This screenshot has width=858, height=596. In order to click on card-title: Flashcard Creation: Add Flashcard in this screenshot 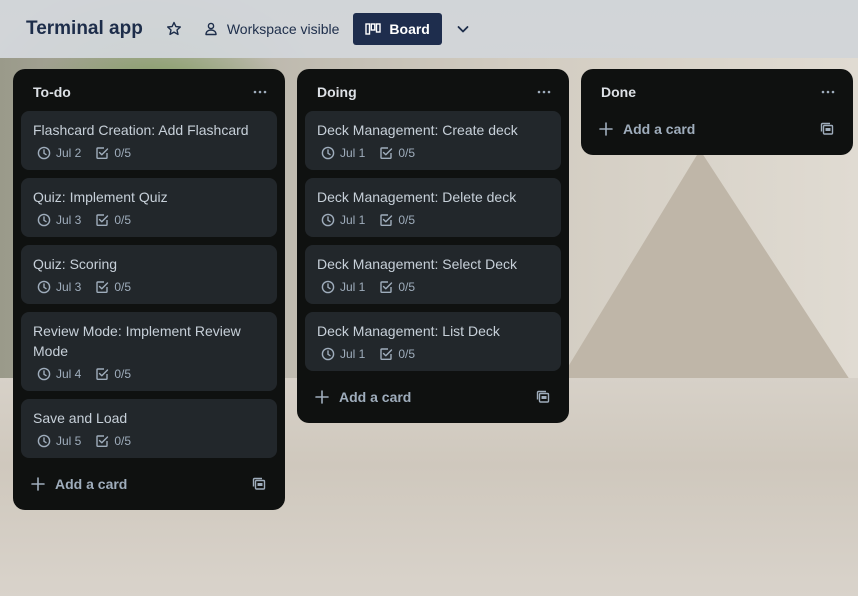, I will do `click(141, 130)`.